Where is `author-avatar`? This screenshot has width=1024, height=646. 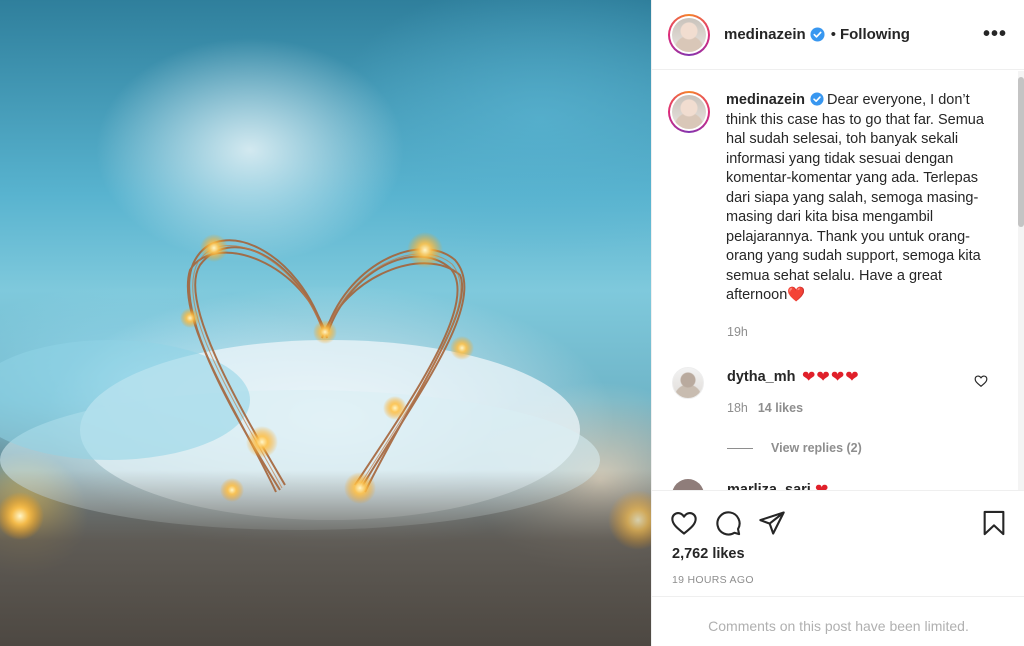
author-avatar is located at coordinates (689, 34).